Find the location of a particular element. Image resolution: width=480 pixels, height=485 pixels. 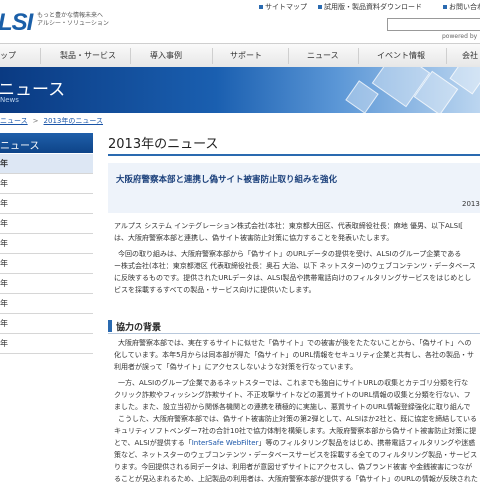

section-line: 利用者が誤って「偽サイト」にアクセスしないような対策を行なっています。 is located at coordinates (236, 367).